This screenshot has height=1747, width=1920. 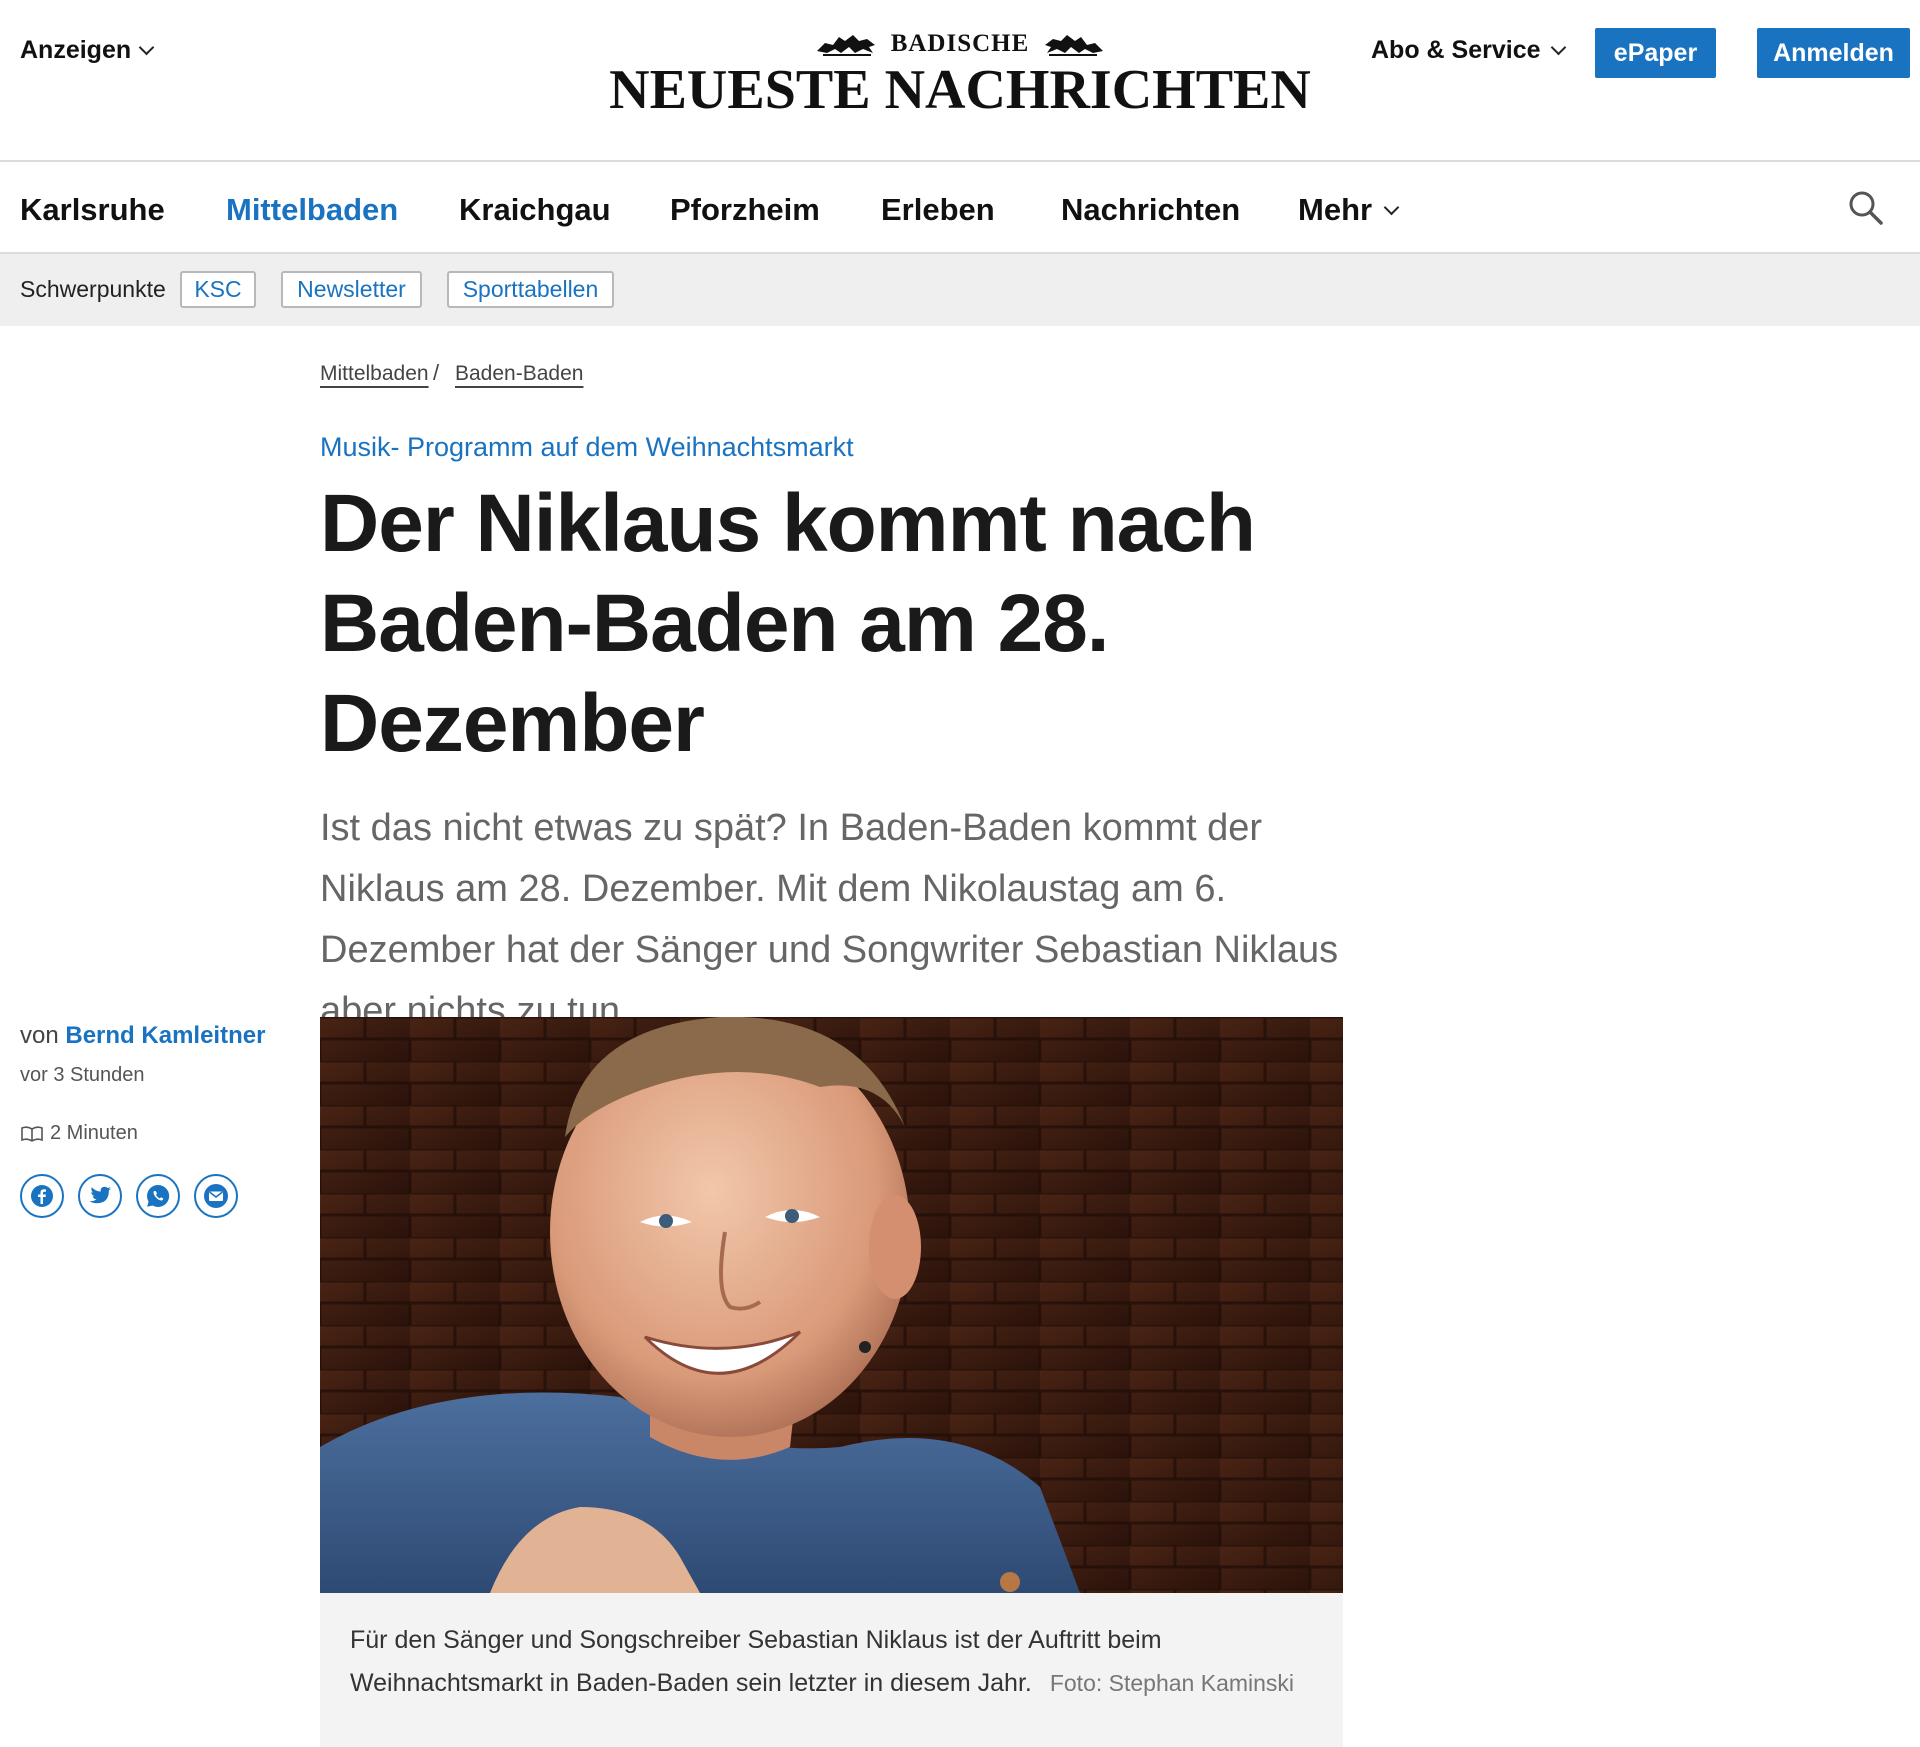 What do you see at coordinates (1456, 50) in the screenshot?
I see `abo-service-label: Abo & Service` at bounding box center [1456, 50].